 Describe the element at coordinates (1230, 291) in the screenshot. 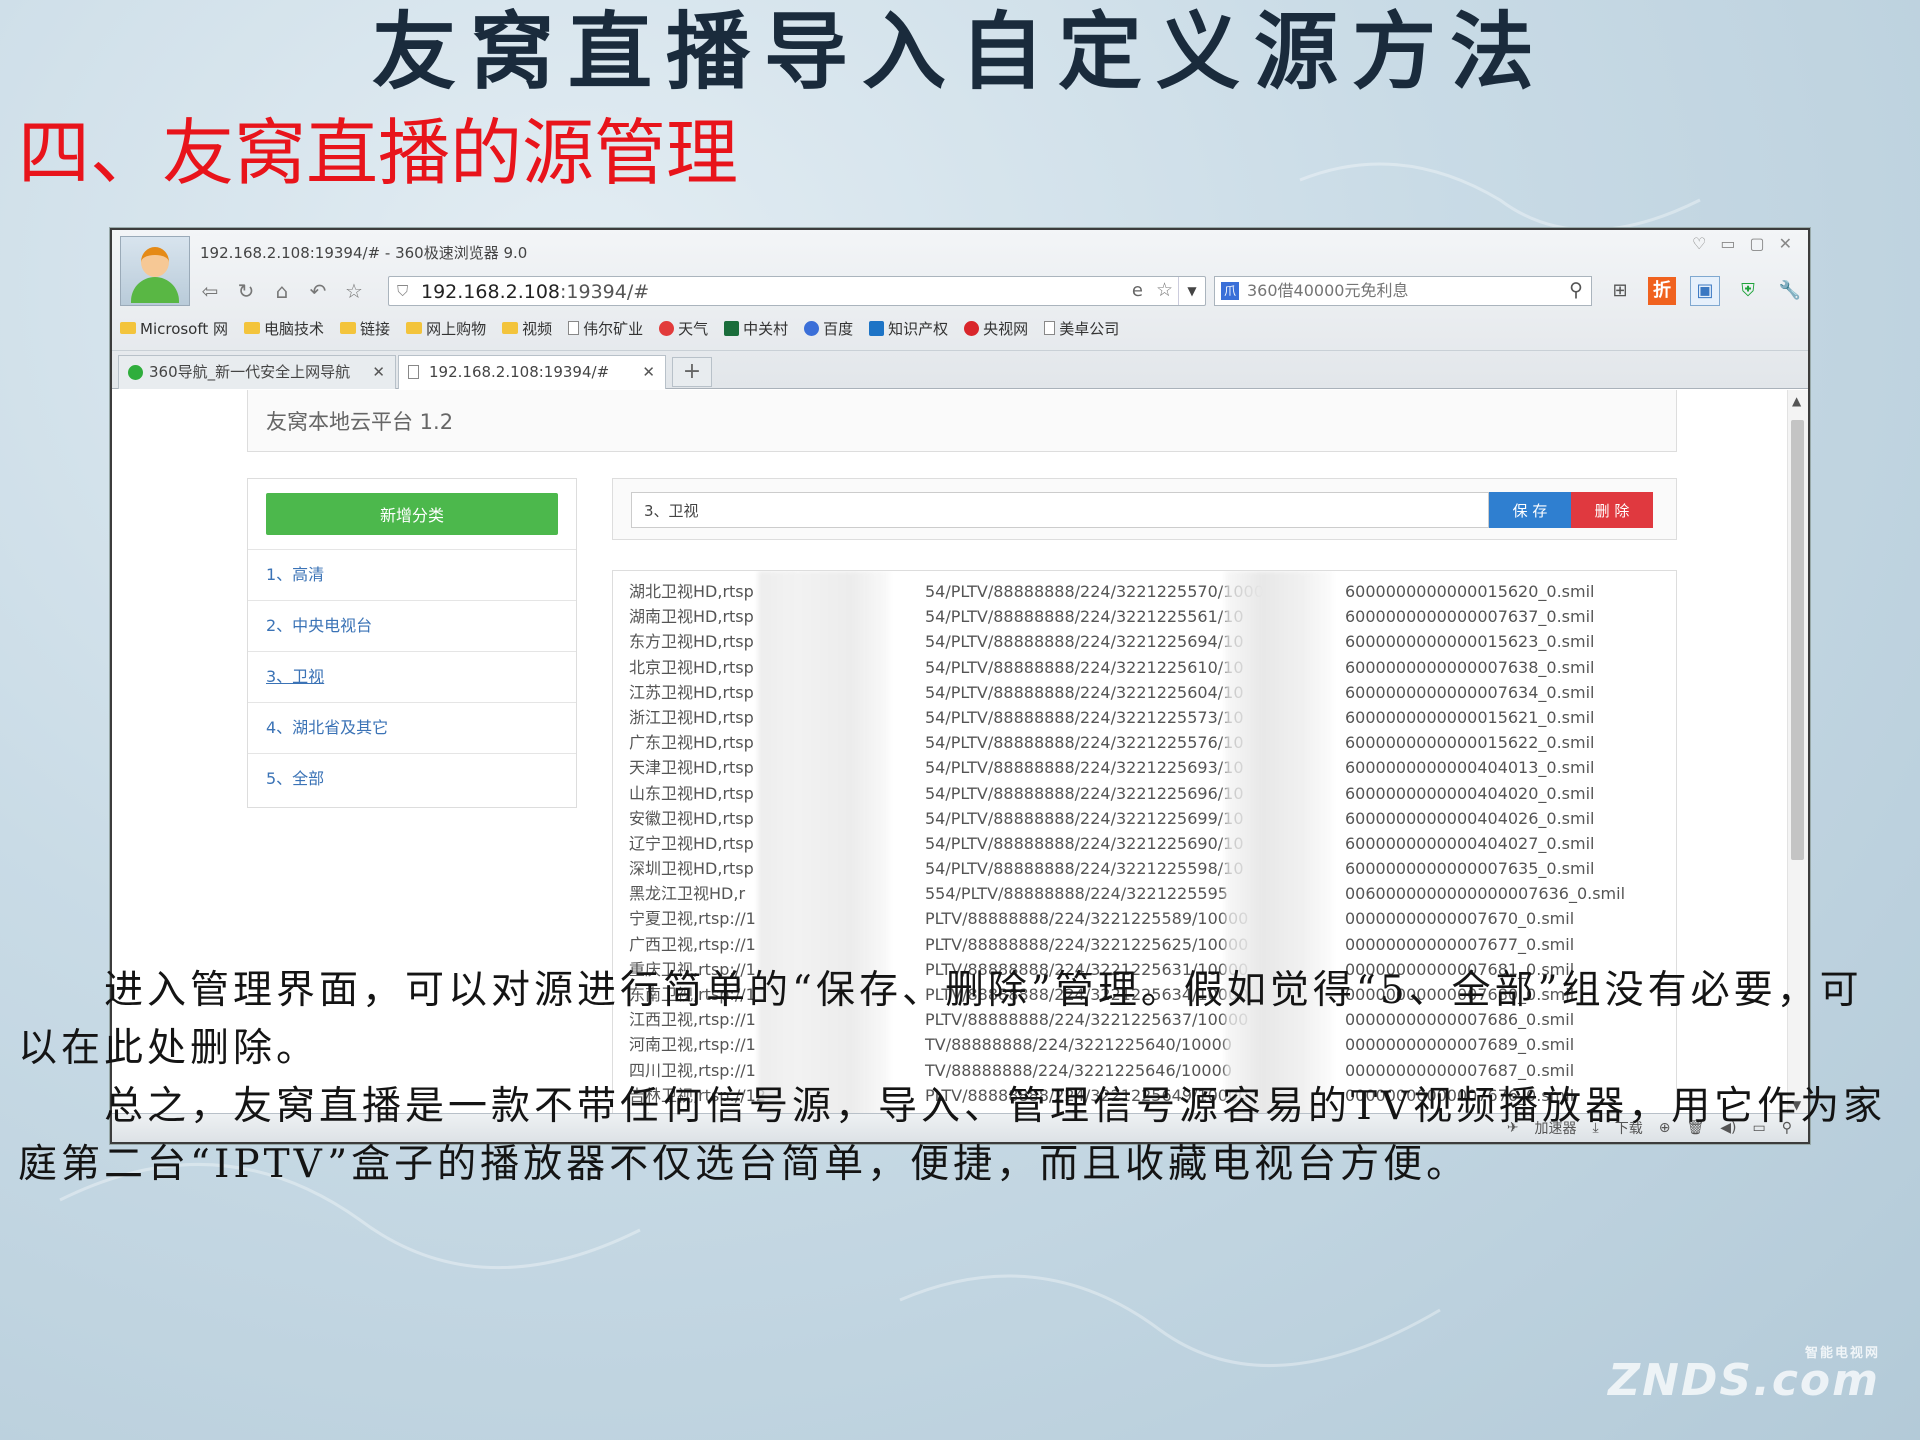

I see `search-engine-icon: 爪` at that location.